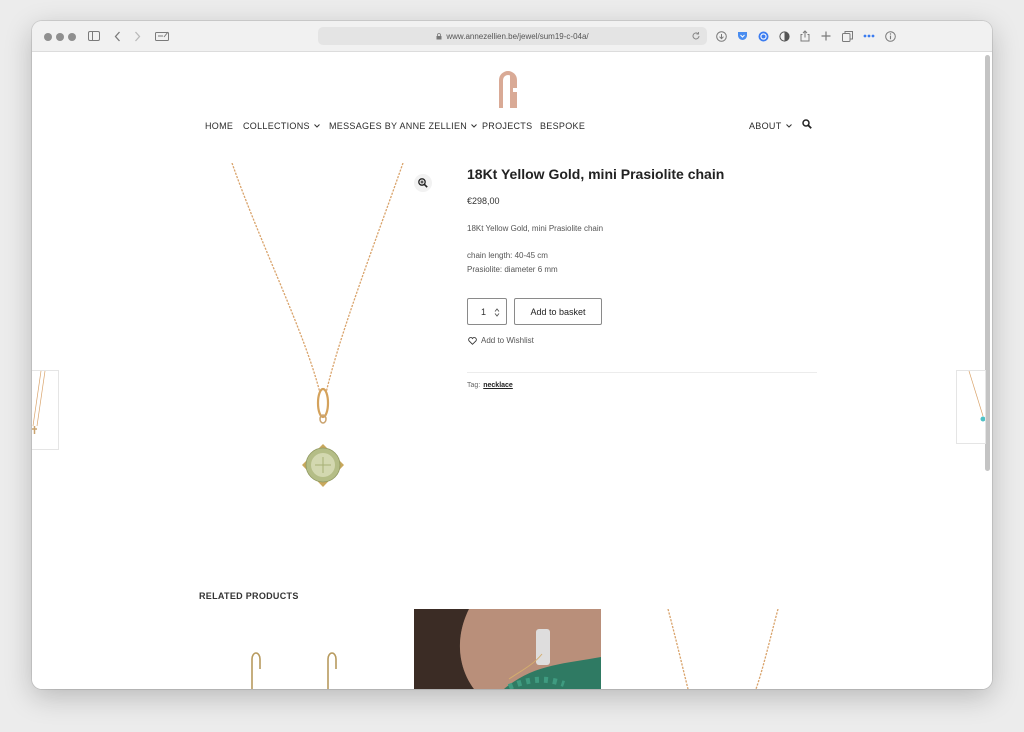 This screenshot has width=1024, height=732. Describe the element at coordinates (48, 37) in the screenshot. I see `close-window-button` at that location.